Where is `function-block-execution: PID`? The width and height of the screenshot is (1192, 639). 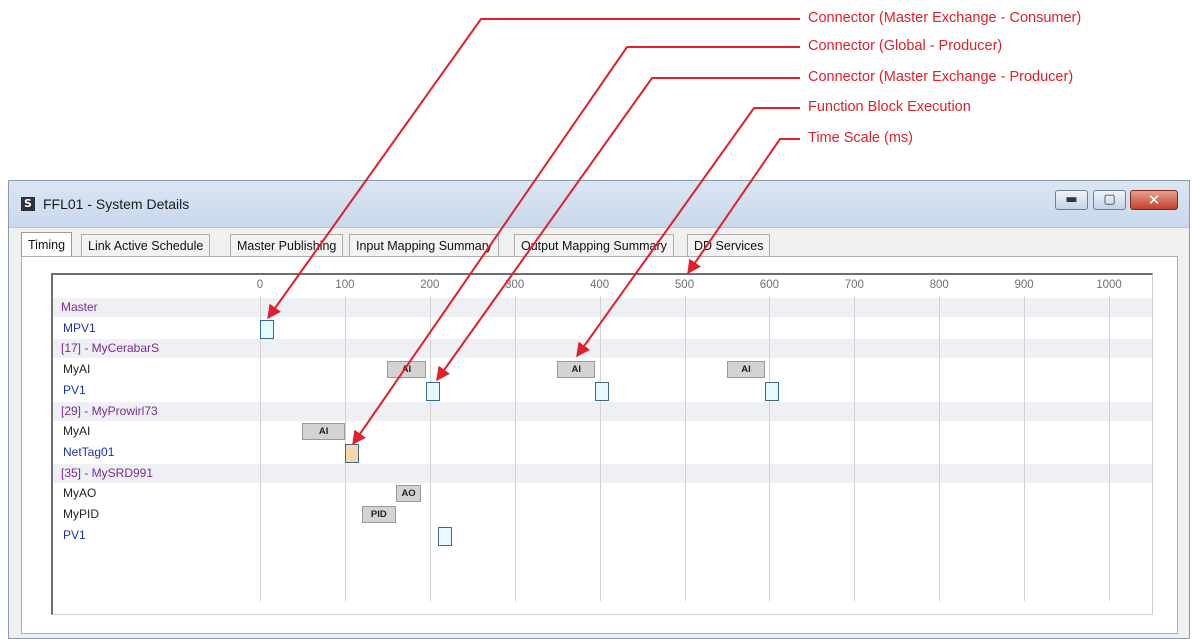 function-block-execution: PID is located at coordinates (378, 514).